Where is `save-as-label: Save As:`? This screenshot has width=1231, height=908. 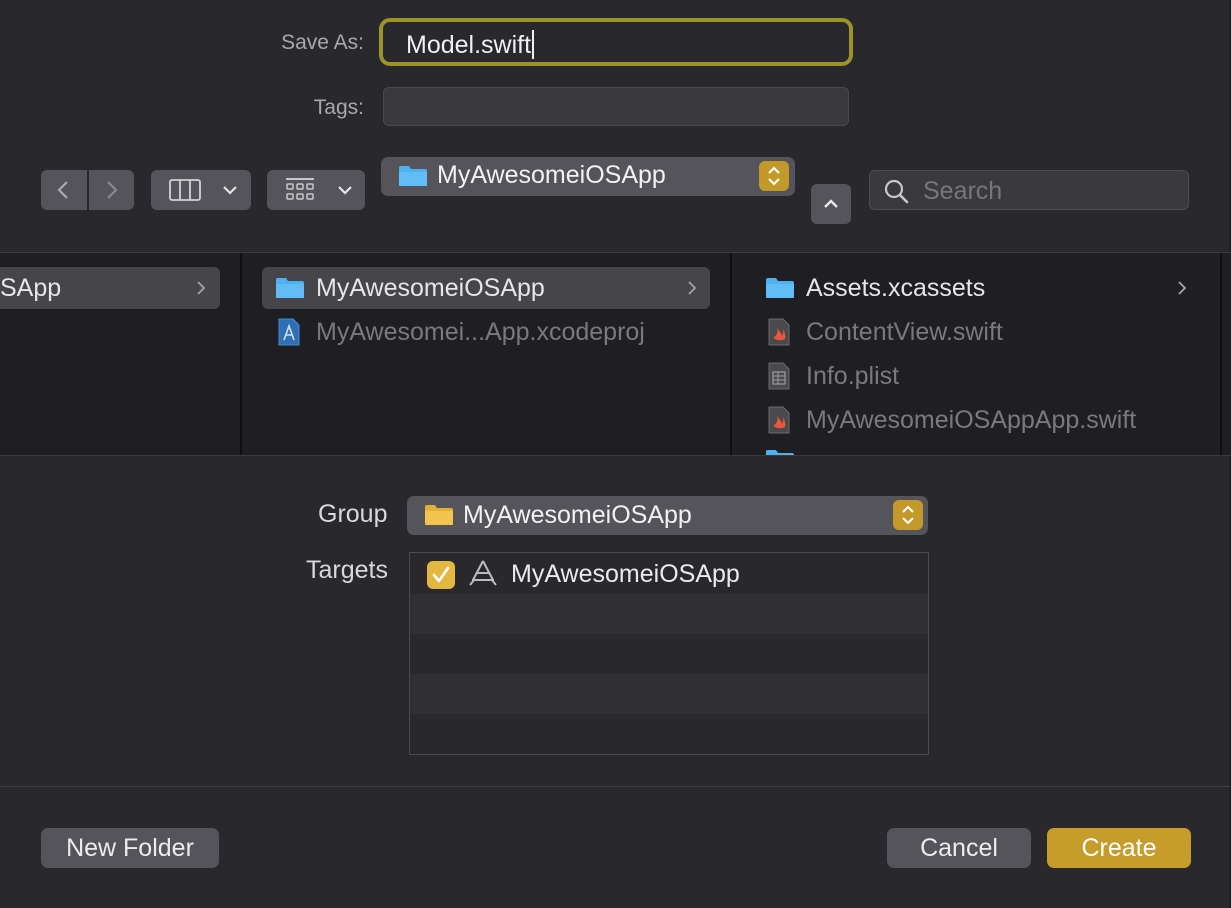
save-as-label: Save As: is located at coordinates (322, 42).